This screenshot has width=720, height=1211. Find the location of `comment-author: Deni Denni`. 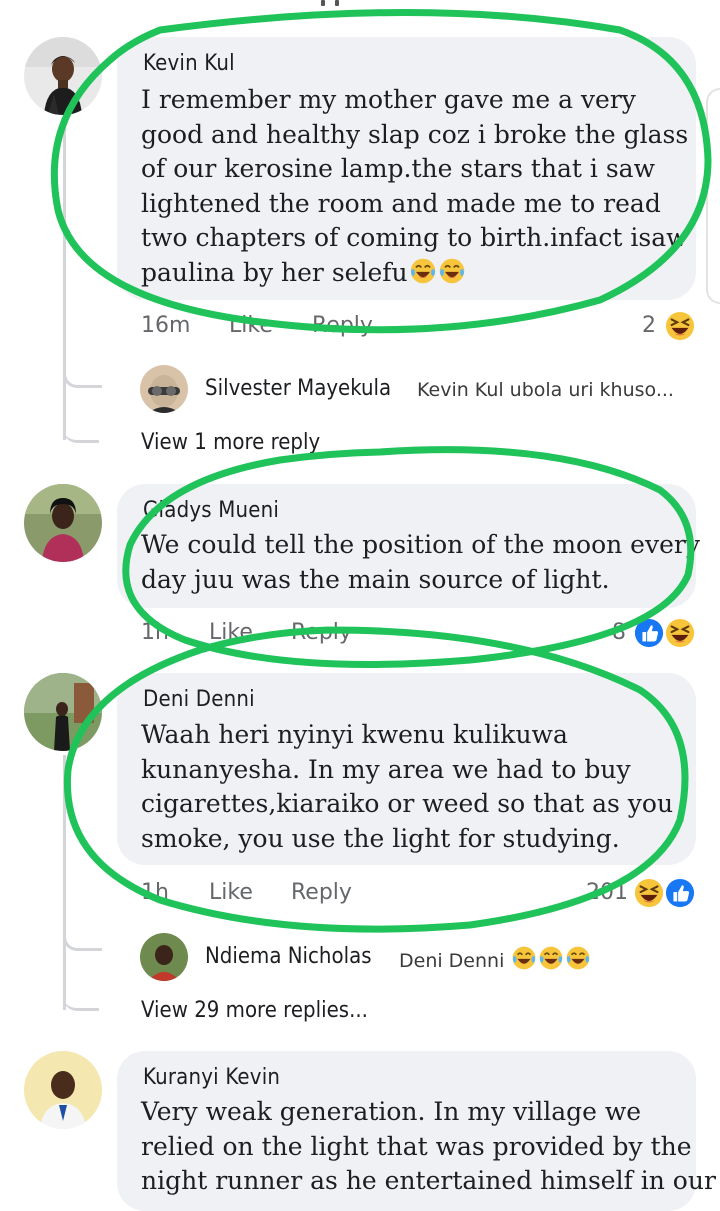

comment-author: Deni Denni is located at coordinates (199, 699).